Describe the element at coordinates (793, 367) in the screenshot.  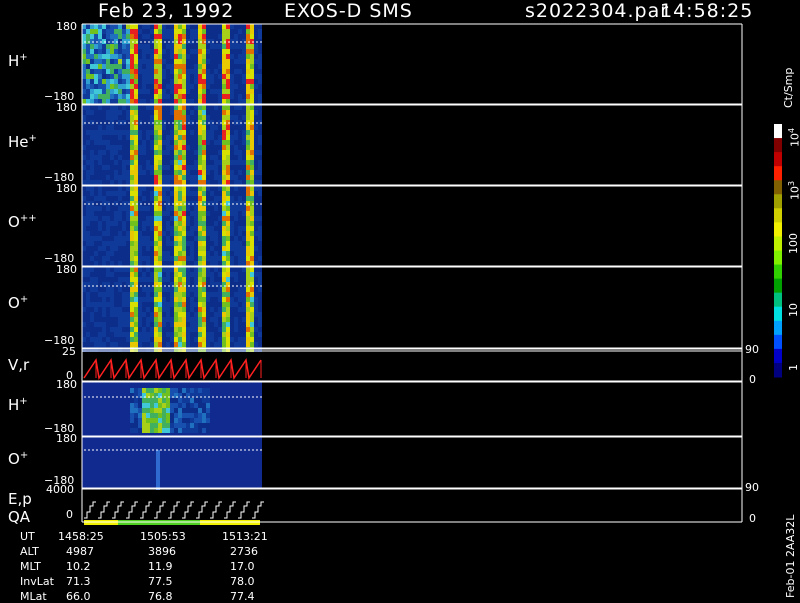
I see `colorbar-tick: 1` at that location.